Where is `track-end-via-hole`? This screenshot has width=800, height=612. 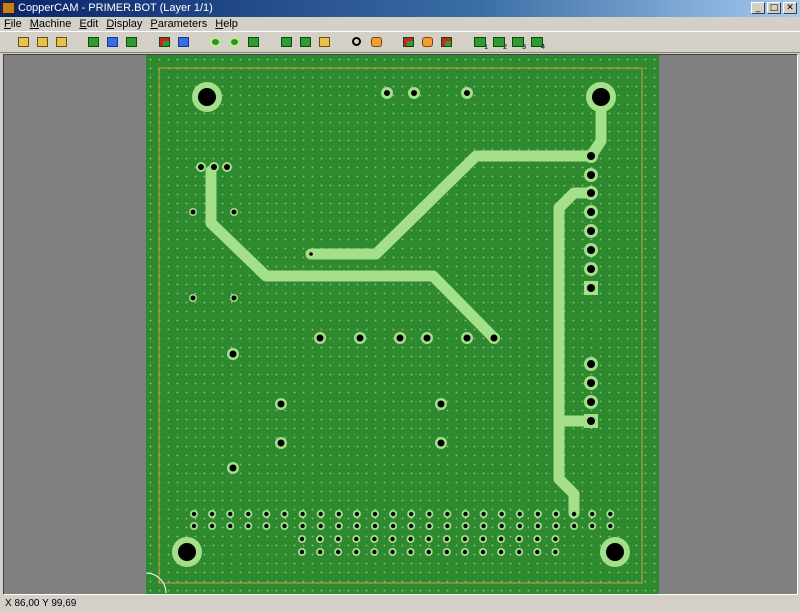
track-end-via-hole is located at coordinates (311, 254).